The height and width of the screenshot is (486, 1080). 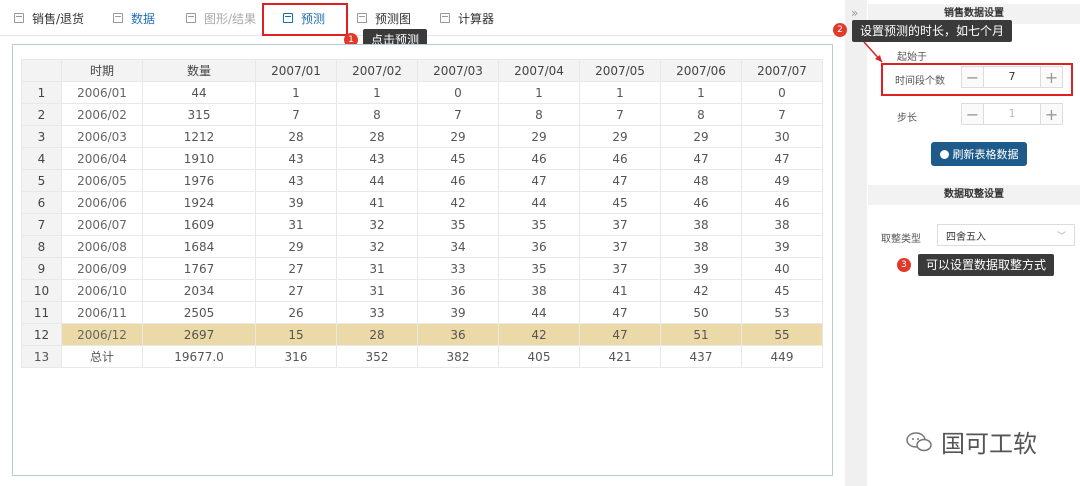 I want to click on row-number-cell: 1, so click(x=41, y=92).